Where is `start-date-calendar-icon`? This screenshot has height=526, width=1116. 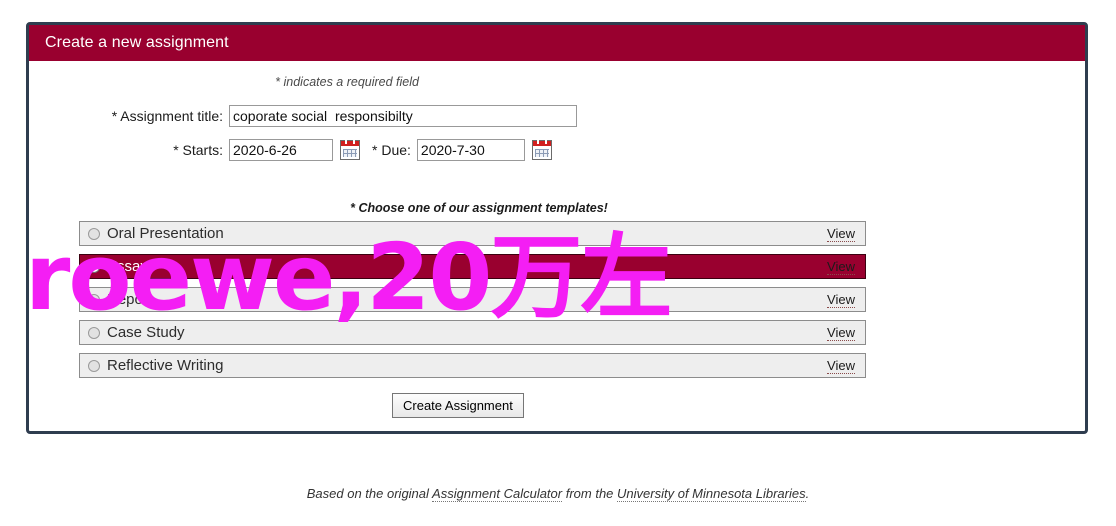 start-date-calendar-icon is located at coordinates (350, 149).